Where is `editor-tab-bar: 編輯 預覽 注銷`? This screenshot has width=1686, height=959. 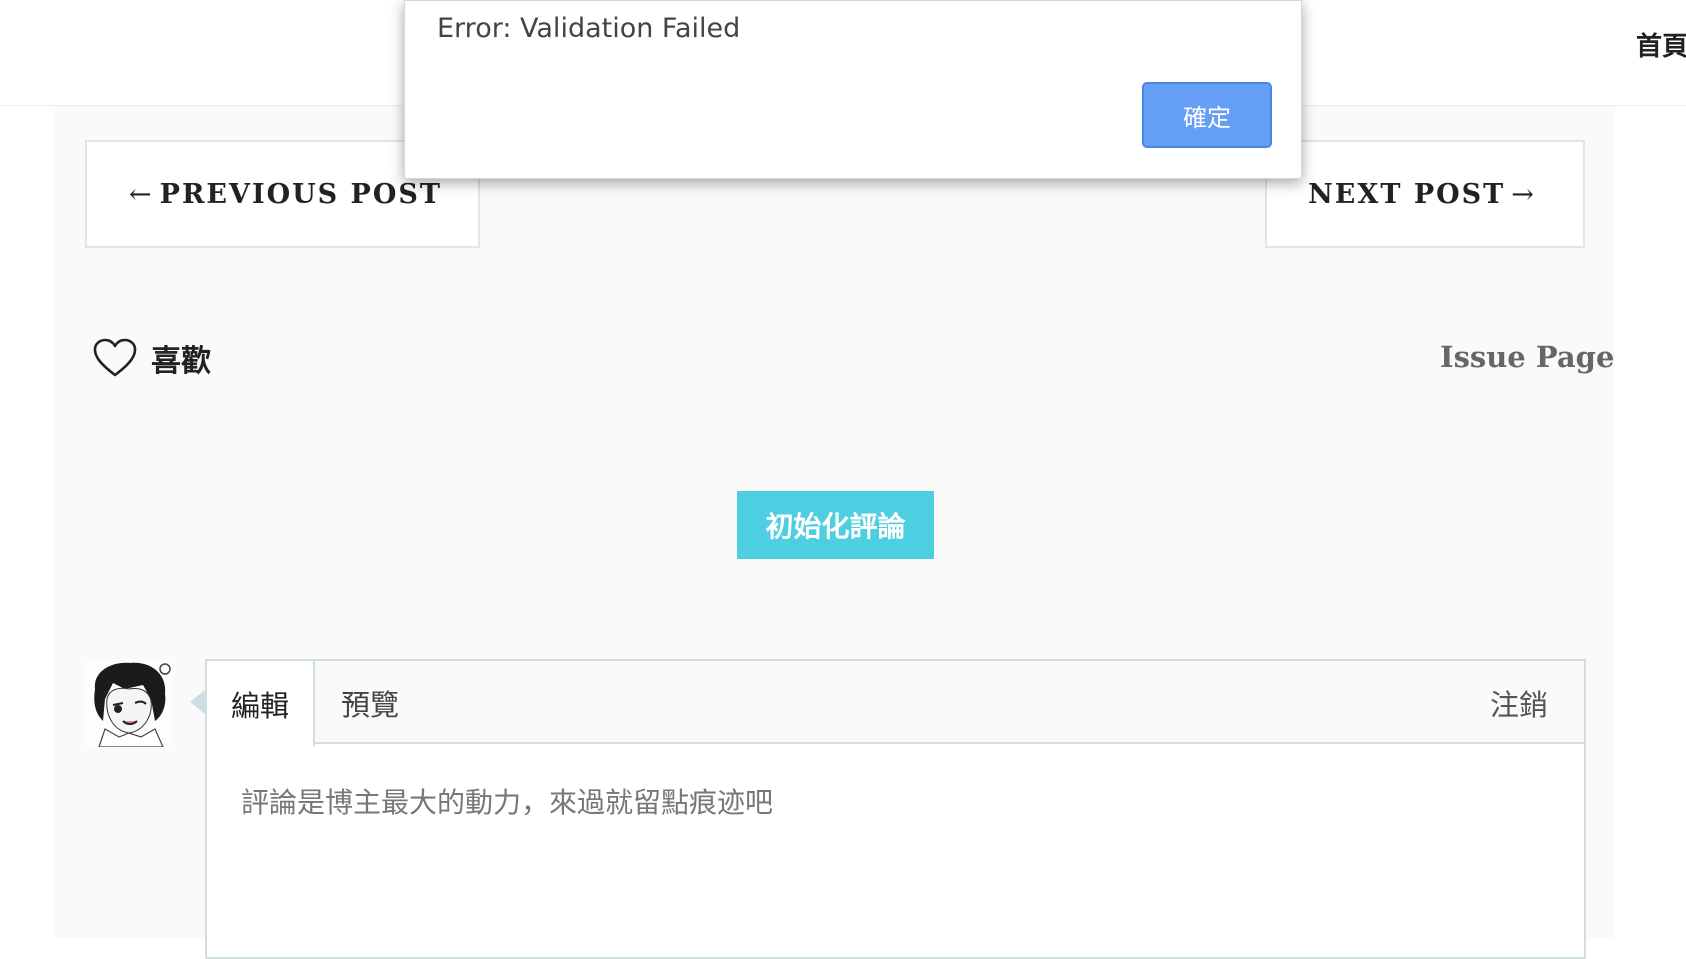
editor-tab-bar: 編輯 預覽 注銷 is located at coordinates (895, 703).